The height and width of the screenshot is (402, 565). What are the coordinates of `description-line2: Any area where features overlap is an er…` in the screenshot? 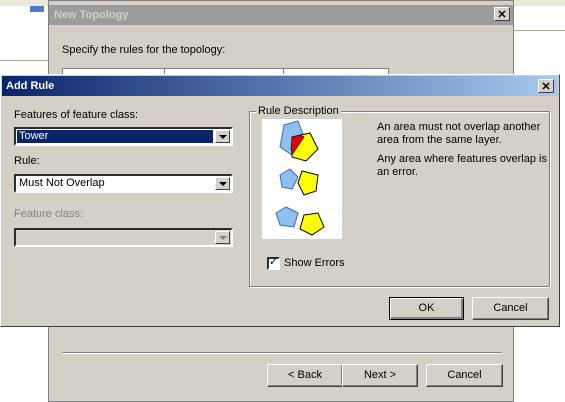 It's located at (462, 165).